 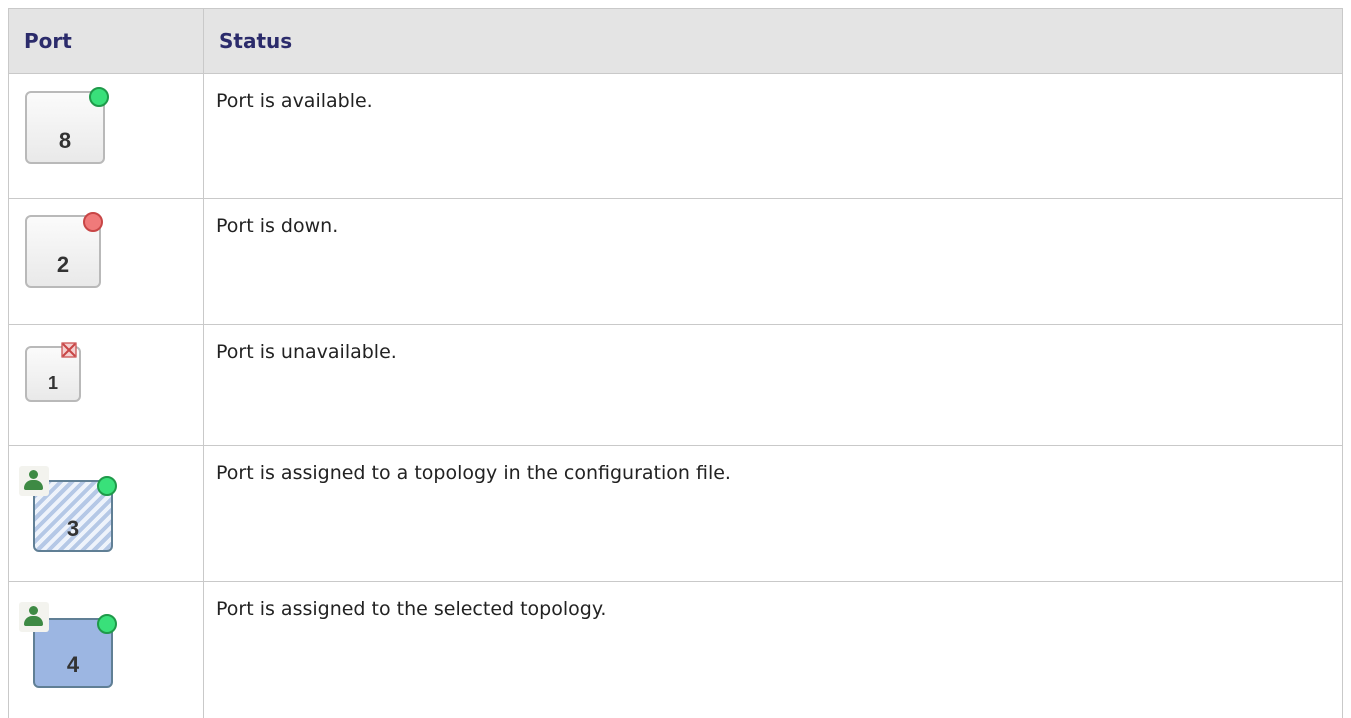 I want to click on port-available-icon: 8, so click(x=65, y=127).